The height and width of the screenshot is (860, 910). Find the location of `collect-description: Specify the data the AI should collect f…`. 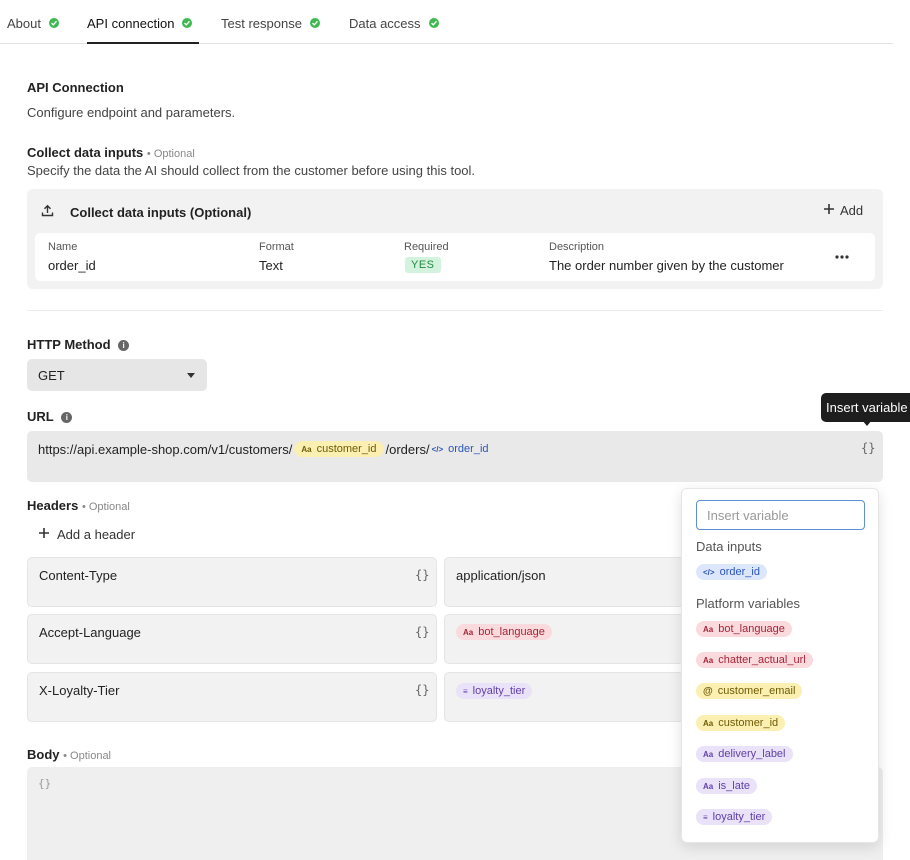

collect-description: Specify the data the AI should collect f… is located at coordinates (251, 170).